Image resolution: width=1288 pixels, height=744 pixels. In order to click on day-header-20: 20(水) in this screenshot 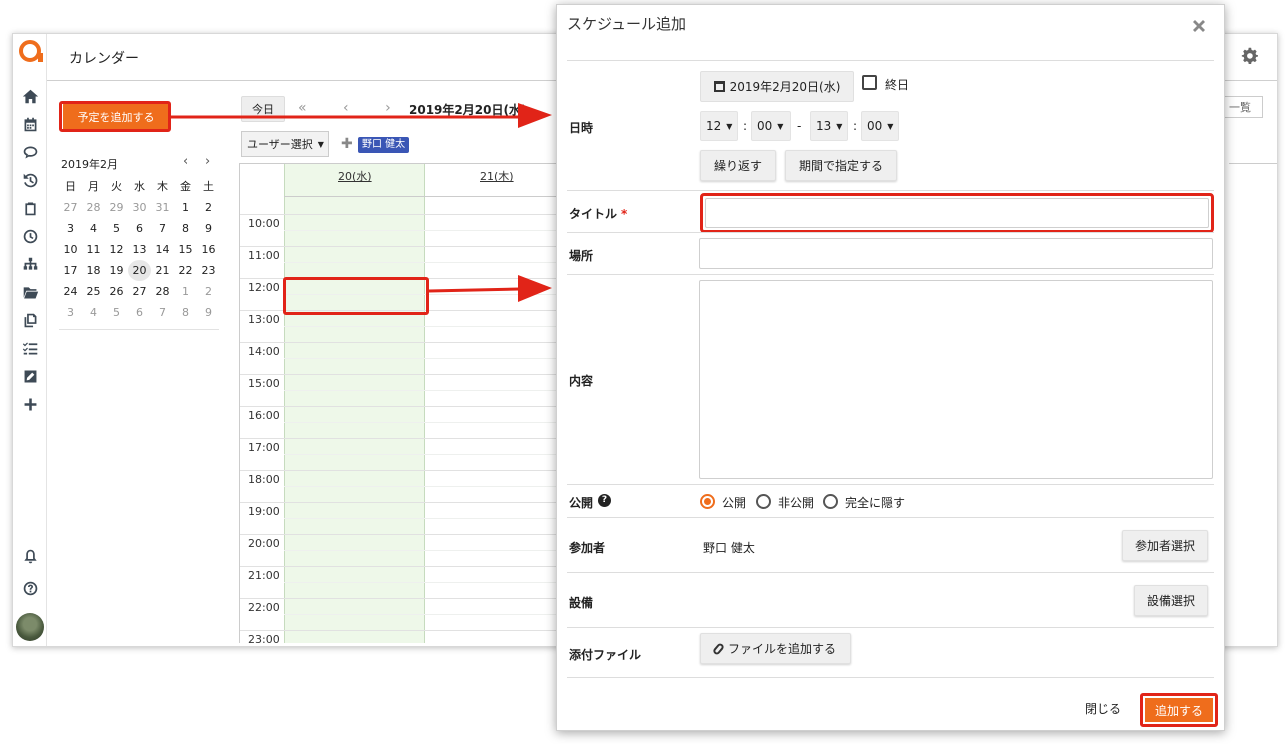, I will do `click(355, 176)`.